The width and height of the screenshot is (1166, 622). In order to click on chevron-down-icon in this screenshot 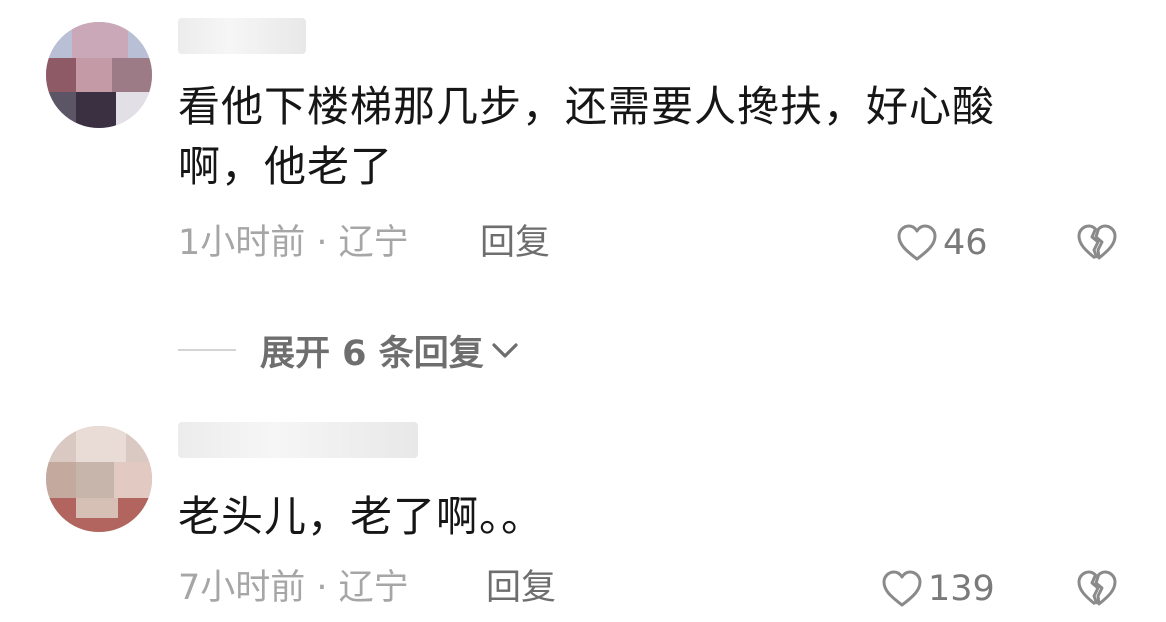, I will do `click(505, 350)`.